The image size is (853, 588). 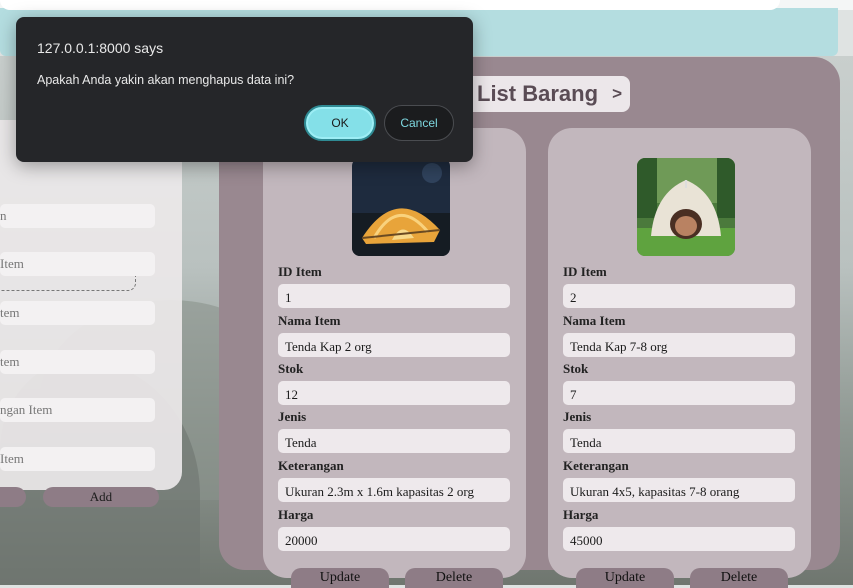 What do you see at coordinates (394, 345) in the screenshot?
I see `value-nama: Tenda Kap 2 org` at bounding box center [394, 345].